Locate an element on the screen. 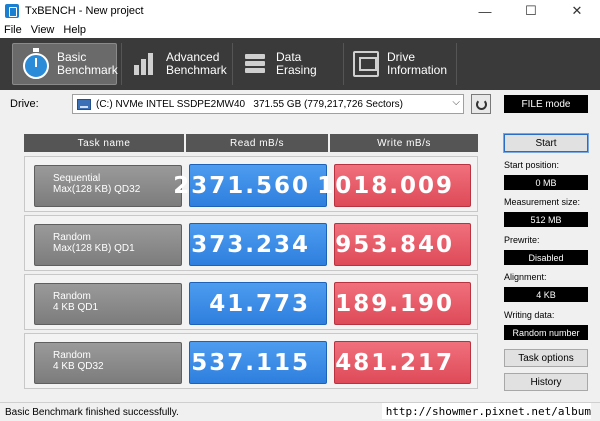 This screenshot has height=421, width=600. drive-information-tab: Drive Information is located at coordinates (399, 64).